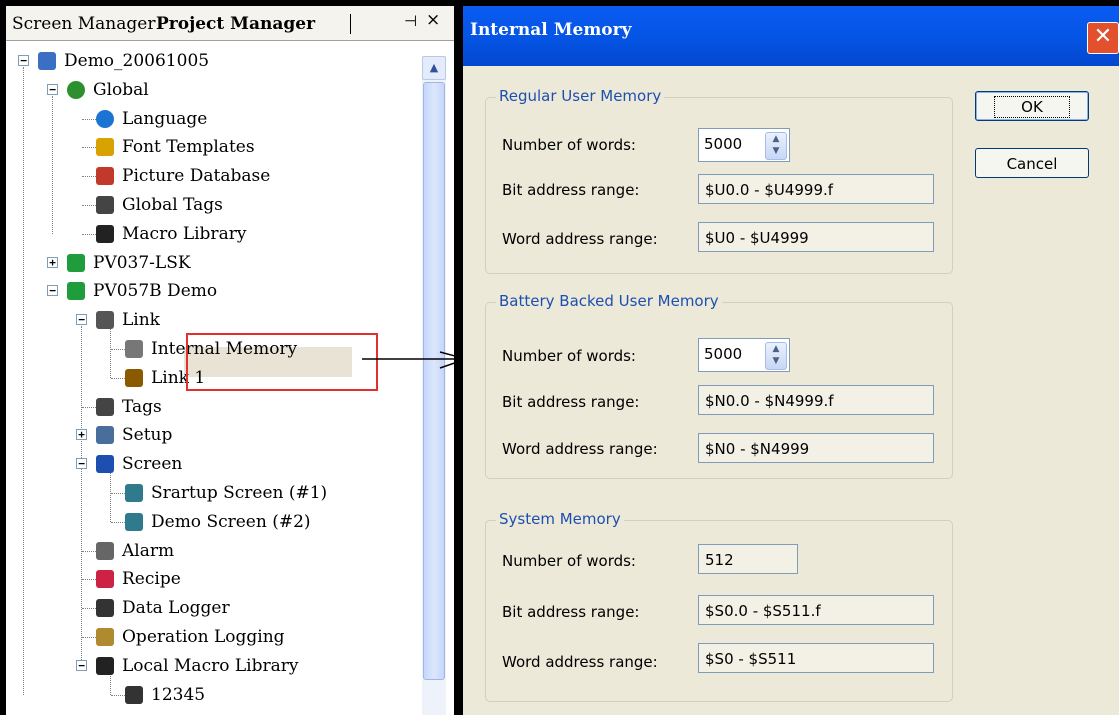 This screenshot has width=1119, height=715. I want to click on tree-node: − Screen, so click(211, 464).